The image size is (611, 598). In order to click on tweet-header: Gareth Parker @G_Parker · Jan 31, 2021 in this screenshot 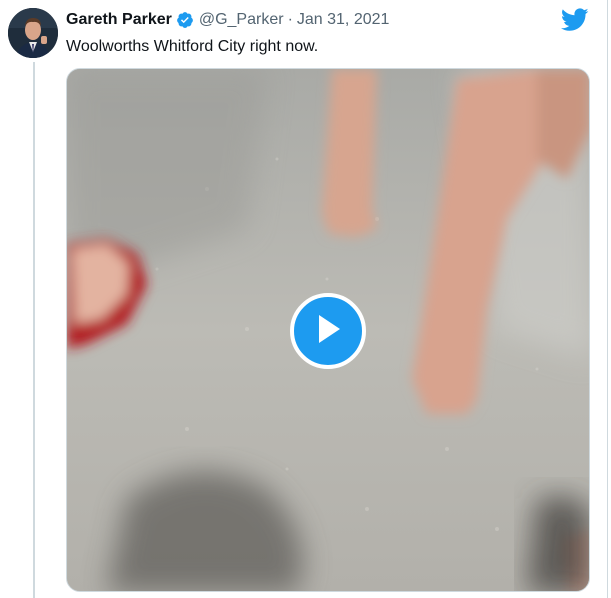, I will do `click(227, 20)`.